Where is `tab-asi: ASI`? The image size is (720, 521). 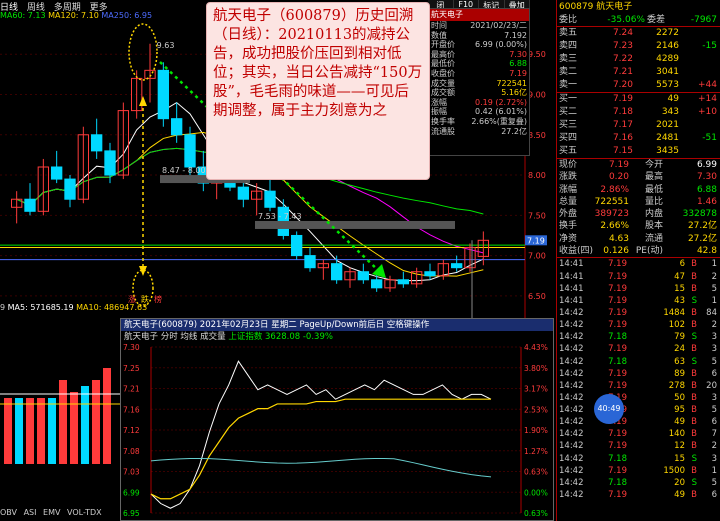 tab-asi: ASI is located at coordinates (30, 512).